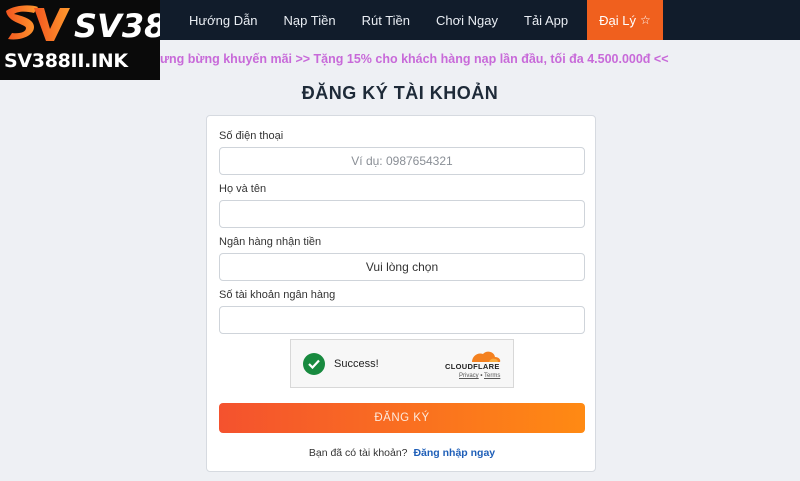 The width and height of the screenshot is (800, 481). I want to click on nav-item-agent: Đại Lý ☆, so click(625, 20).